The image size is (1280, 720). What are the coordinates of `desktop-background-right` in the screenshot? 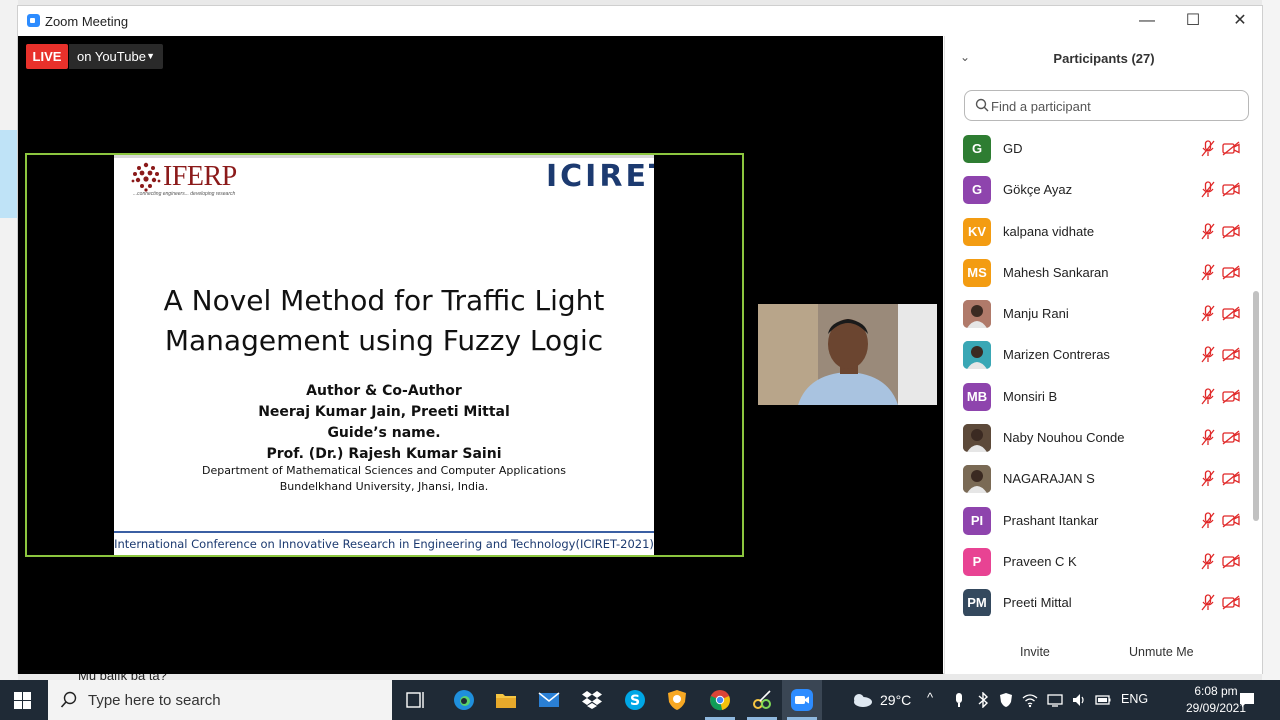 It's located at (1271, 340).